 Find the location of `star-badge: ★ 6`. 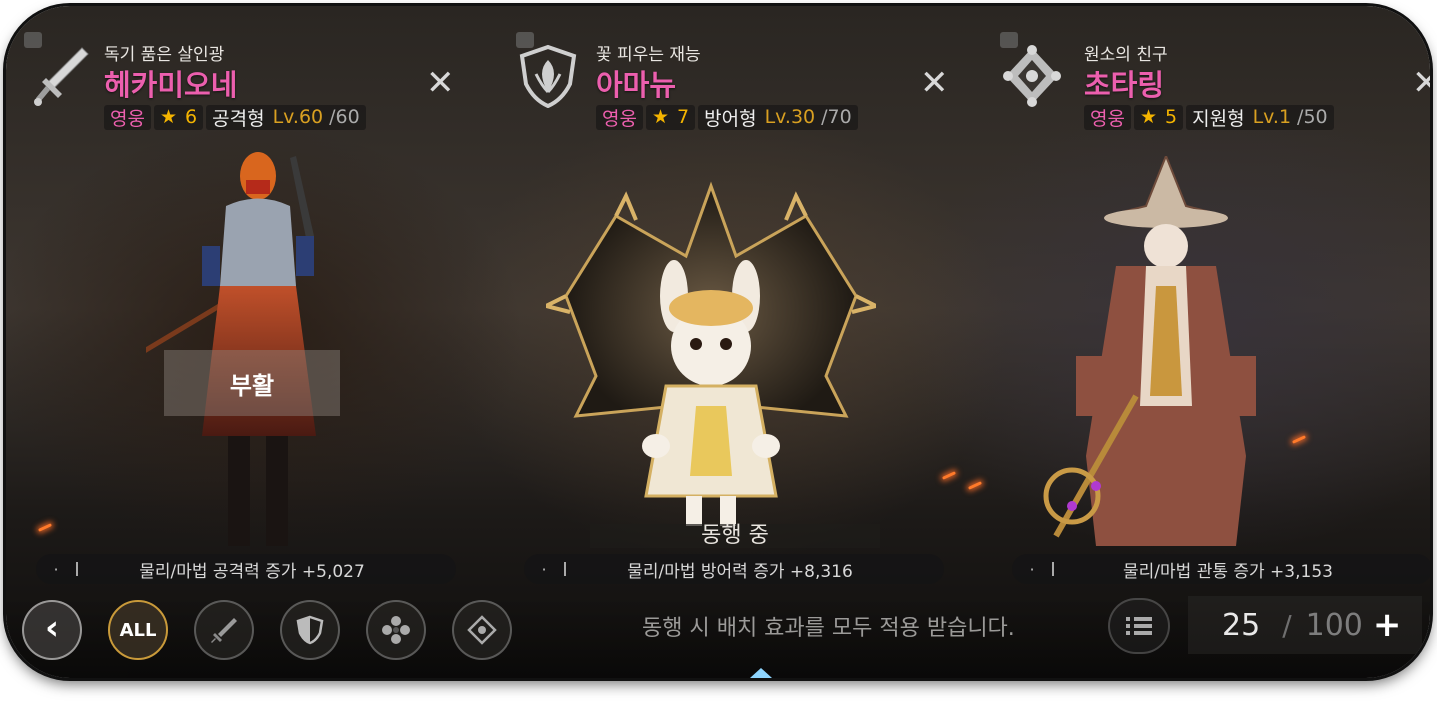

star-badge: ★ 6 is located at coordinates (178, 117).